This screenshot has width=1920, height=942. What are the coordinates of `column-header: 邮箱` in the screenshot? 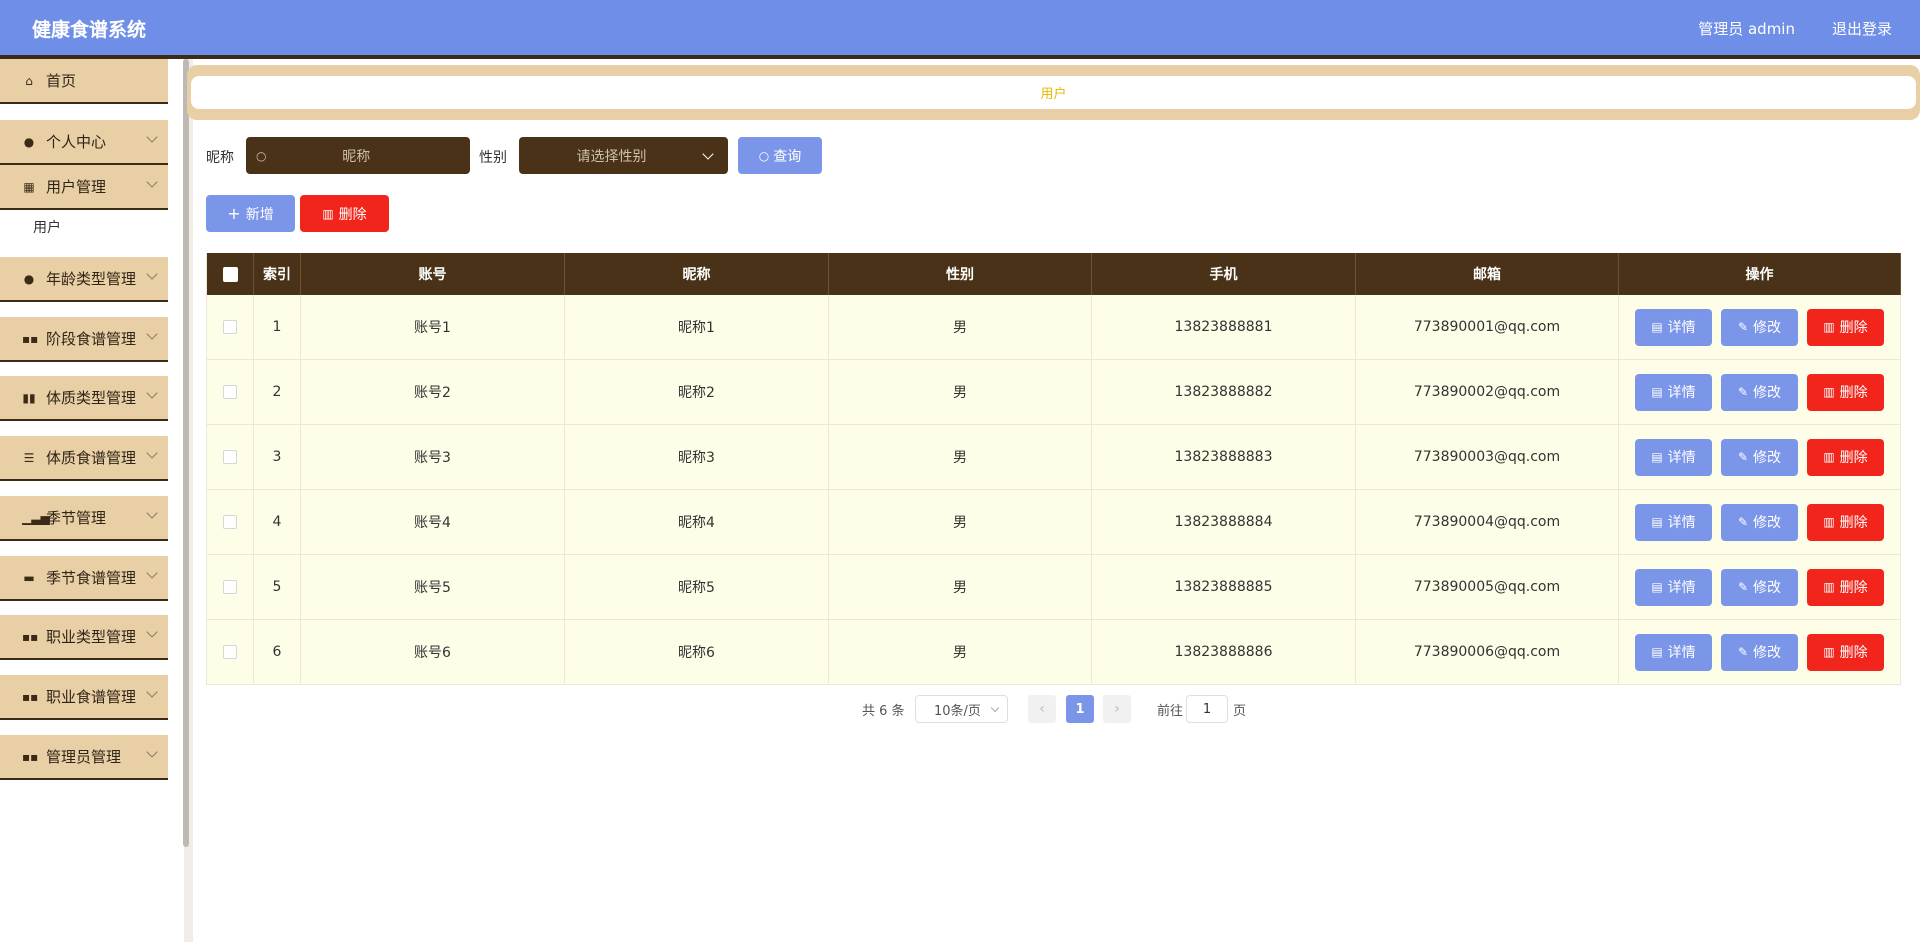 It's located at (1487, 274).